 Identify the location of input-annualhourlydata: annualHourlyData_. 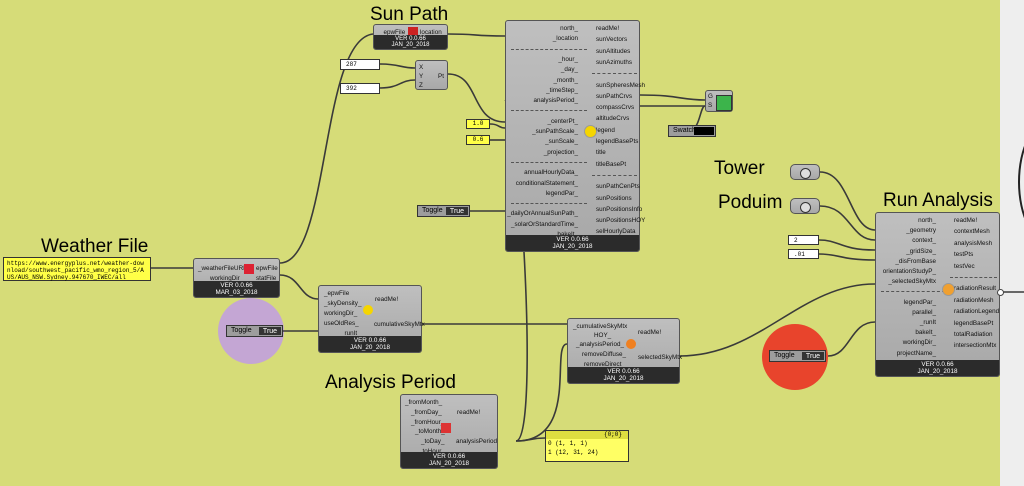
(551, 172).